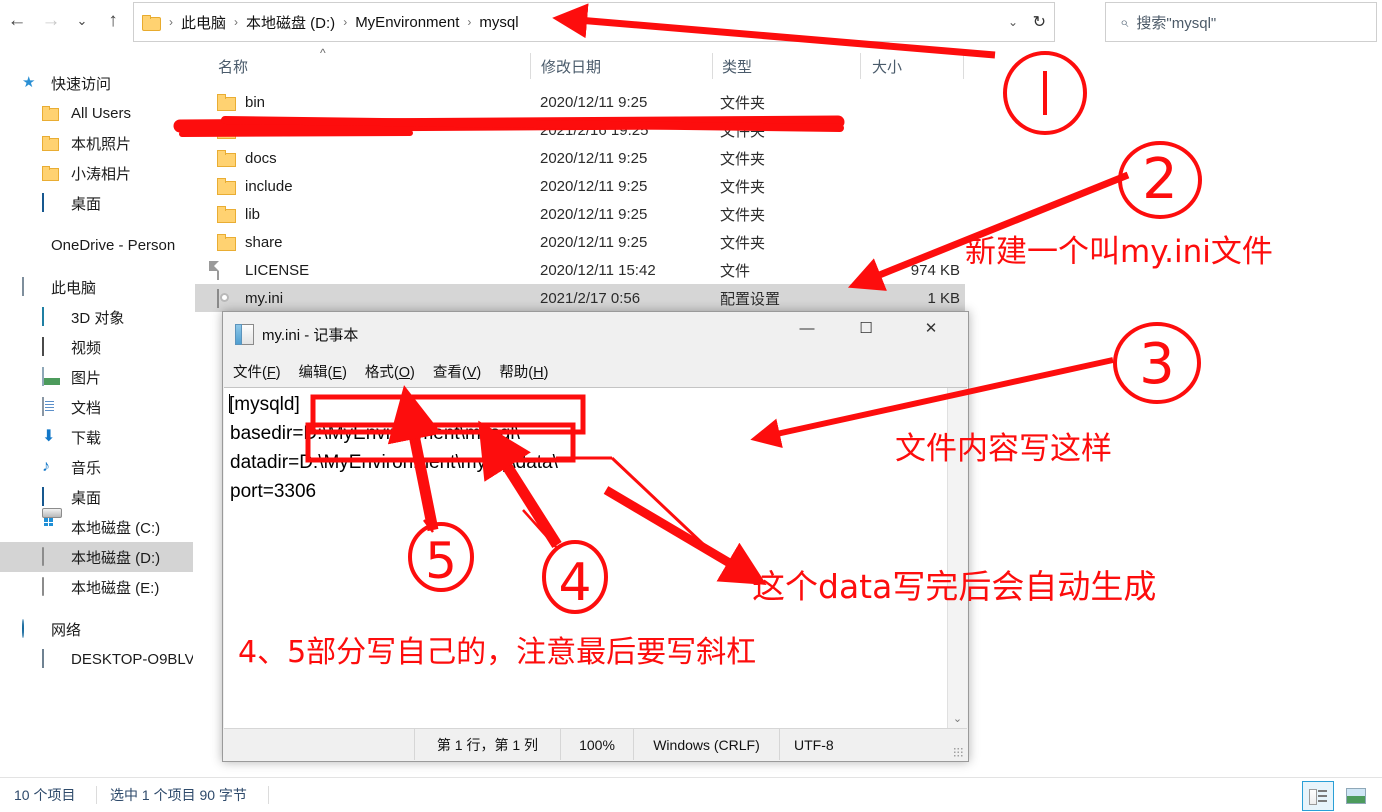 The width and height of the screenshot is (1382, 812). Describe the element at coordinates (96, 143) in the screenshot. I see `sidebar-item-本机照片: 本机照片` at that location.